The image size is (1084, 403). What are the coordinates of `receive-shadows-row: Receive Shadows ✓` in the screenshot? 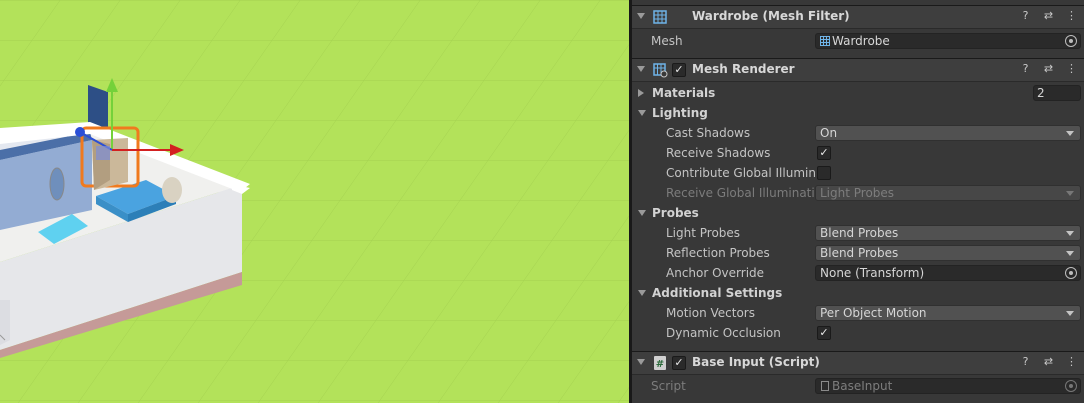 It's located at (858, 153).